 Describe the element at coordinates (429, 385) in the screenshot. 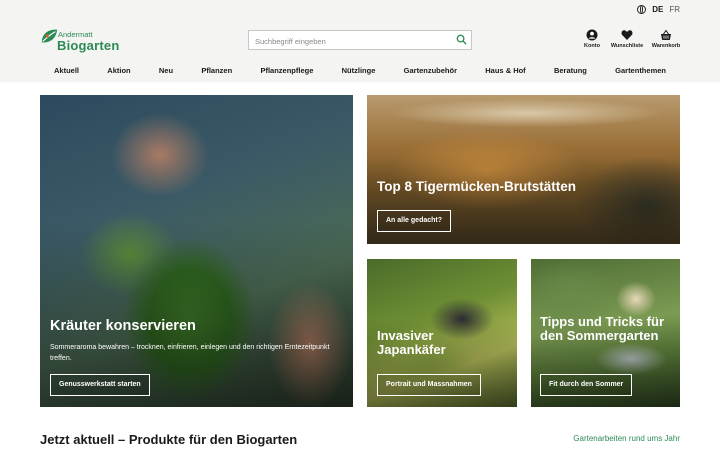

I see `teaser-cta-button: Portrait und Massnahmen` at that location.